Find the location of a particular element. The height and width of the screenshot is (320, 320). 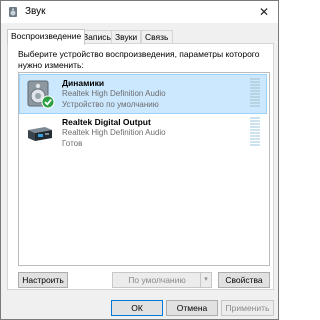

speaker-title-icon is located at coordinates (13, 12).